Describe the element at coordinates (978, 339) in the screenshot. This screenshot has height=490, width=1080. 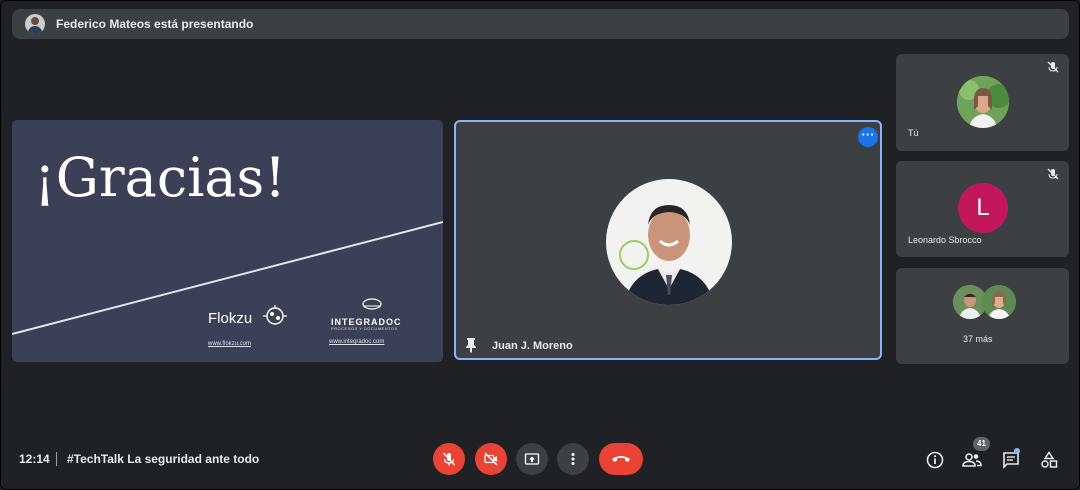
I see `others-count-label: 37 más` at that location.